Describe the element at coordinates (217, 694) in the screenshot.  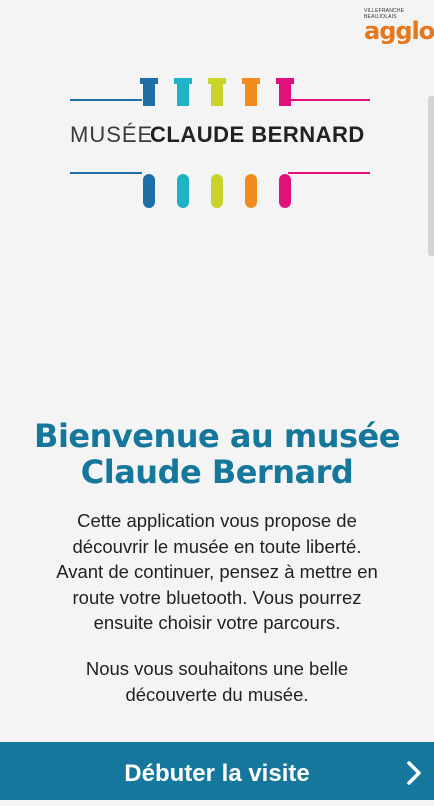
I see `wish-line: découverte du musée.` at that location.